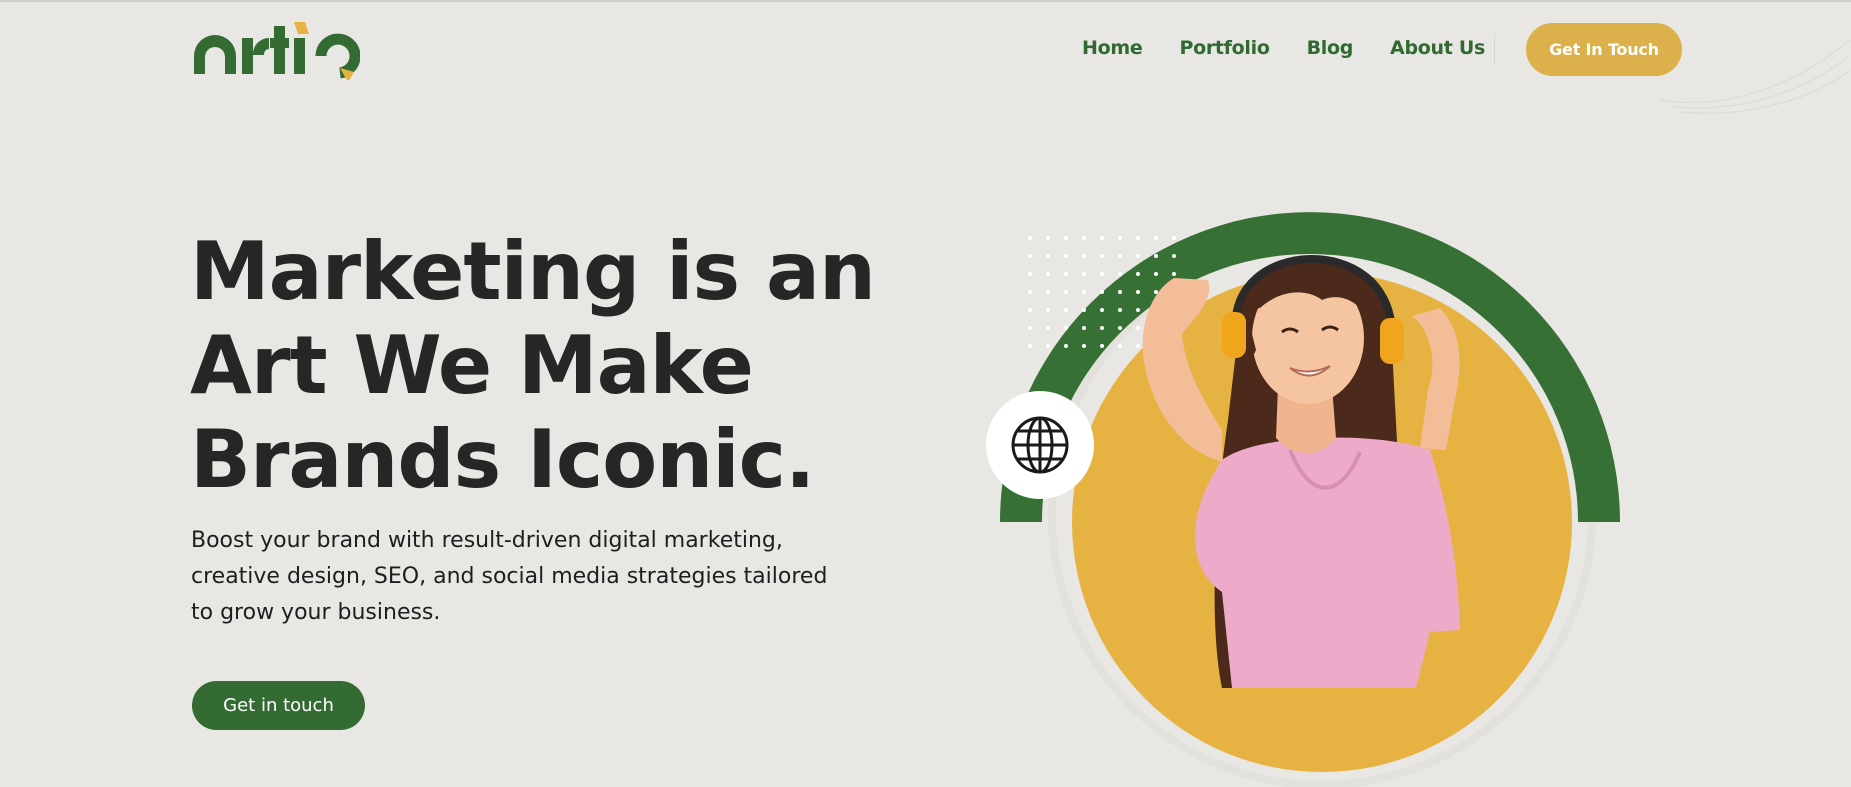  What do you see at coordinates (1302, 48) in the screenshot?
I see `main-nav: Home Portfolio Blog About Us` at bounding box center [1302, 48].